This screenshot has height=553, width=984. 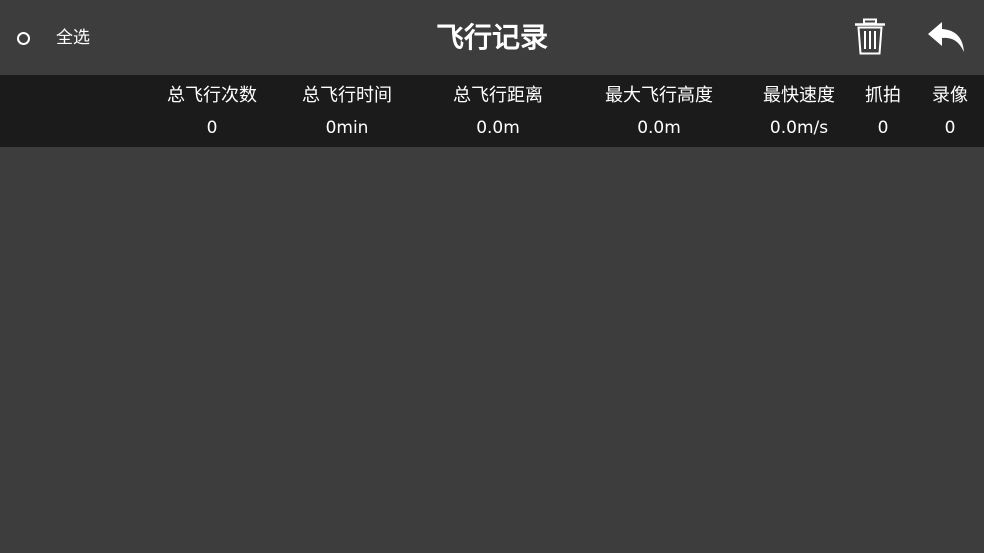 What do you see at coordinates (498, 111) in the screenshot?
I see `stat-total-distance: 总飞行距离 0.0m` at bounding box center [498, 111].